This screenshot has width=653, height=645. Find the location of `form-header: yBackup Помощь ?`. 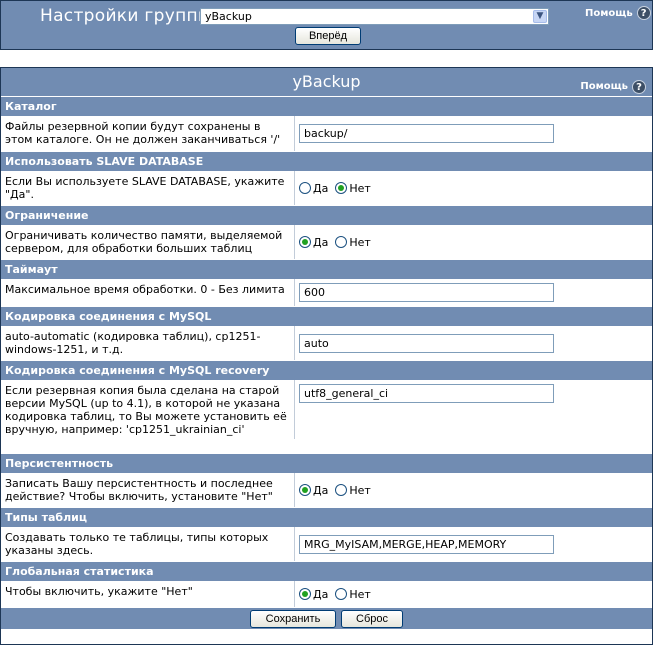

form-header: yBackup Помощь ? is located at coordinates (326, 82).